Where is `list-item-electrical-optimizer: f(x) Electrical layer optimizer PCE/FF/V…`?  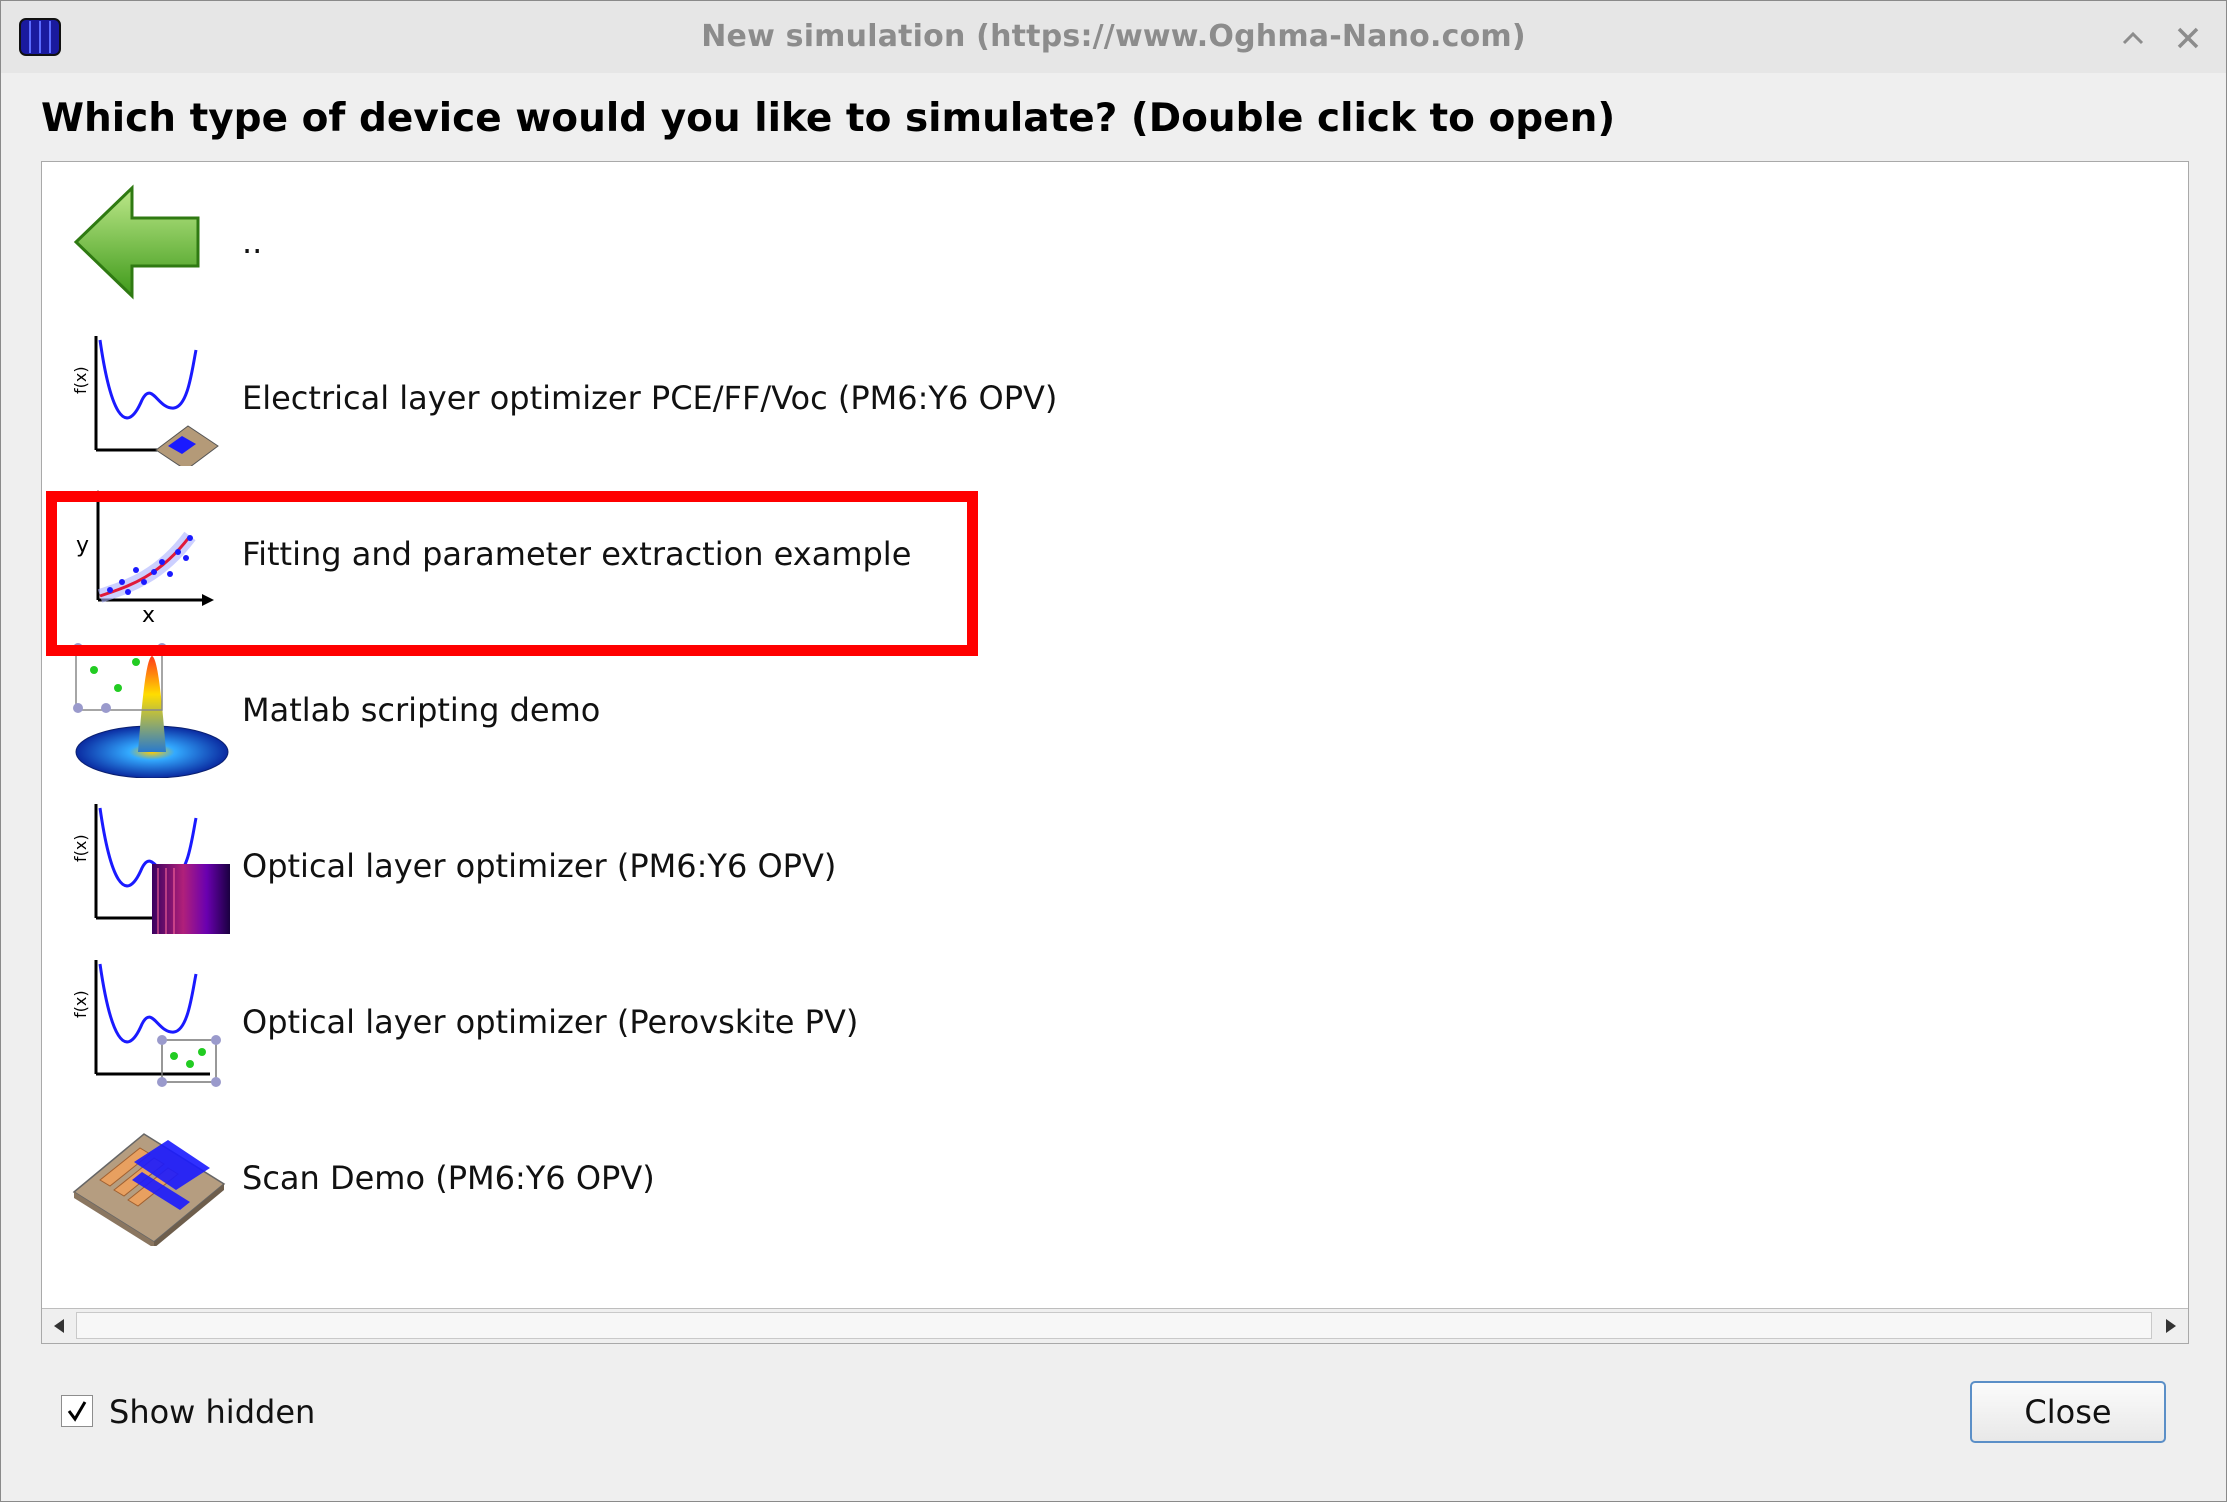 list-item-electrical-optimizer: f(x) Electrical layer optimizer PCE/FF/V… is located at coordinates (1115, 398).